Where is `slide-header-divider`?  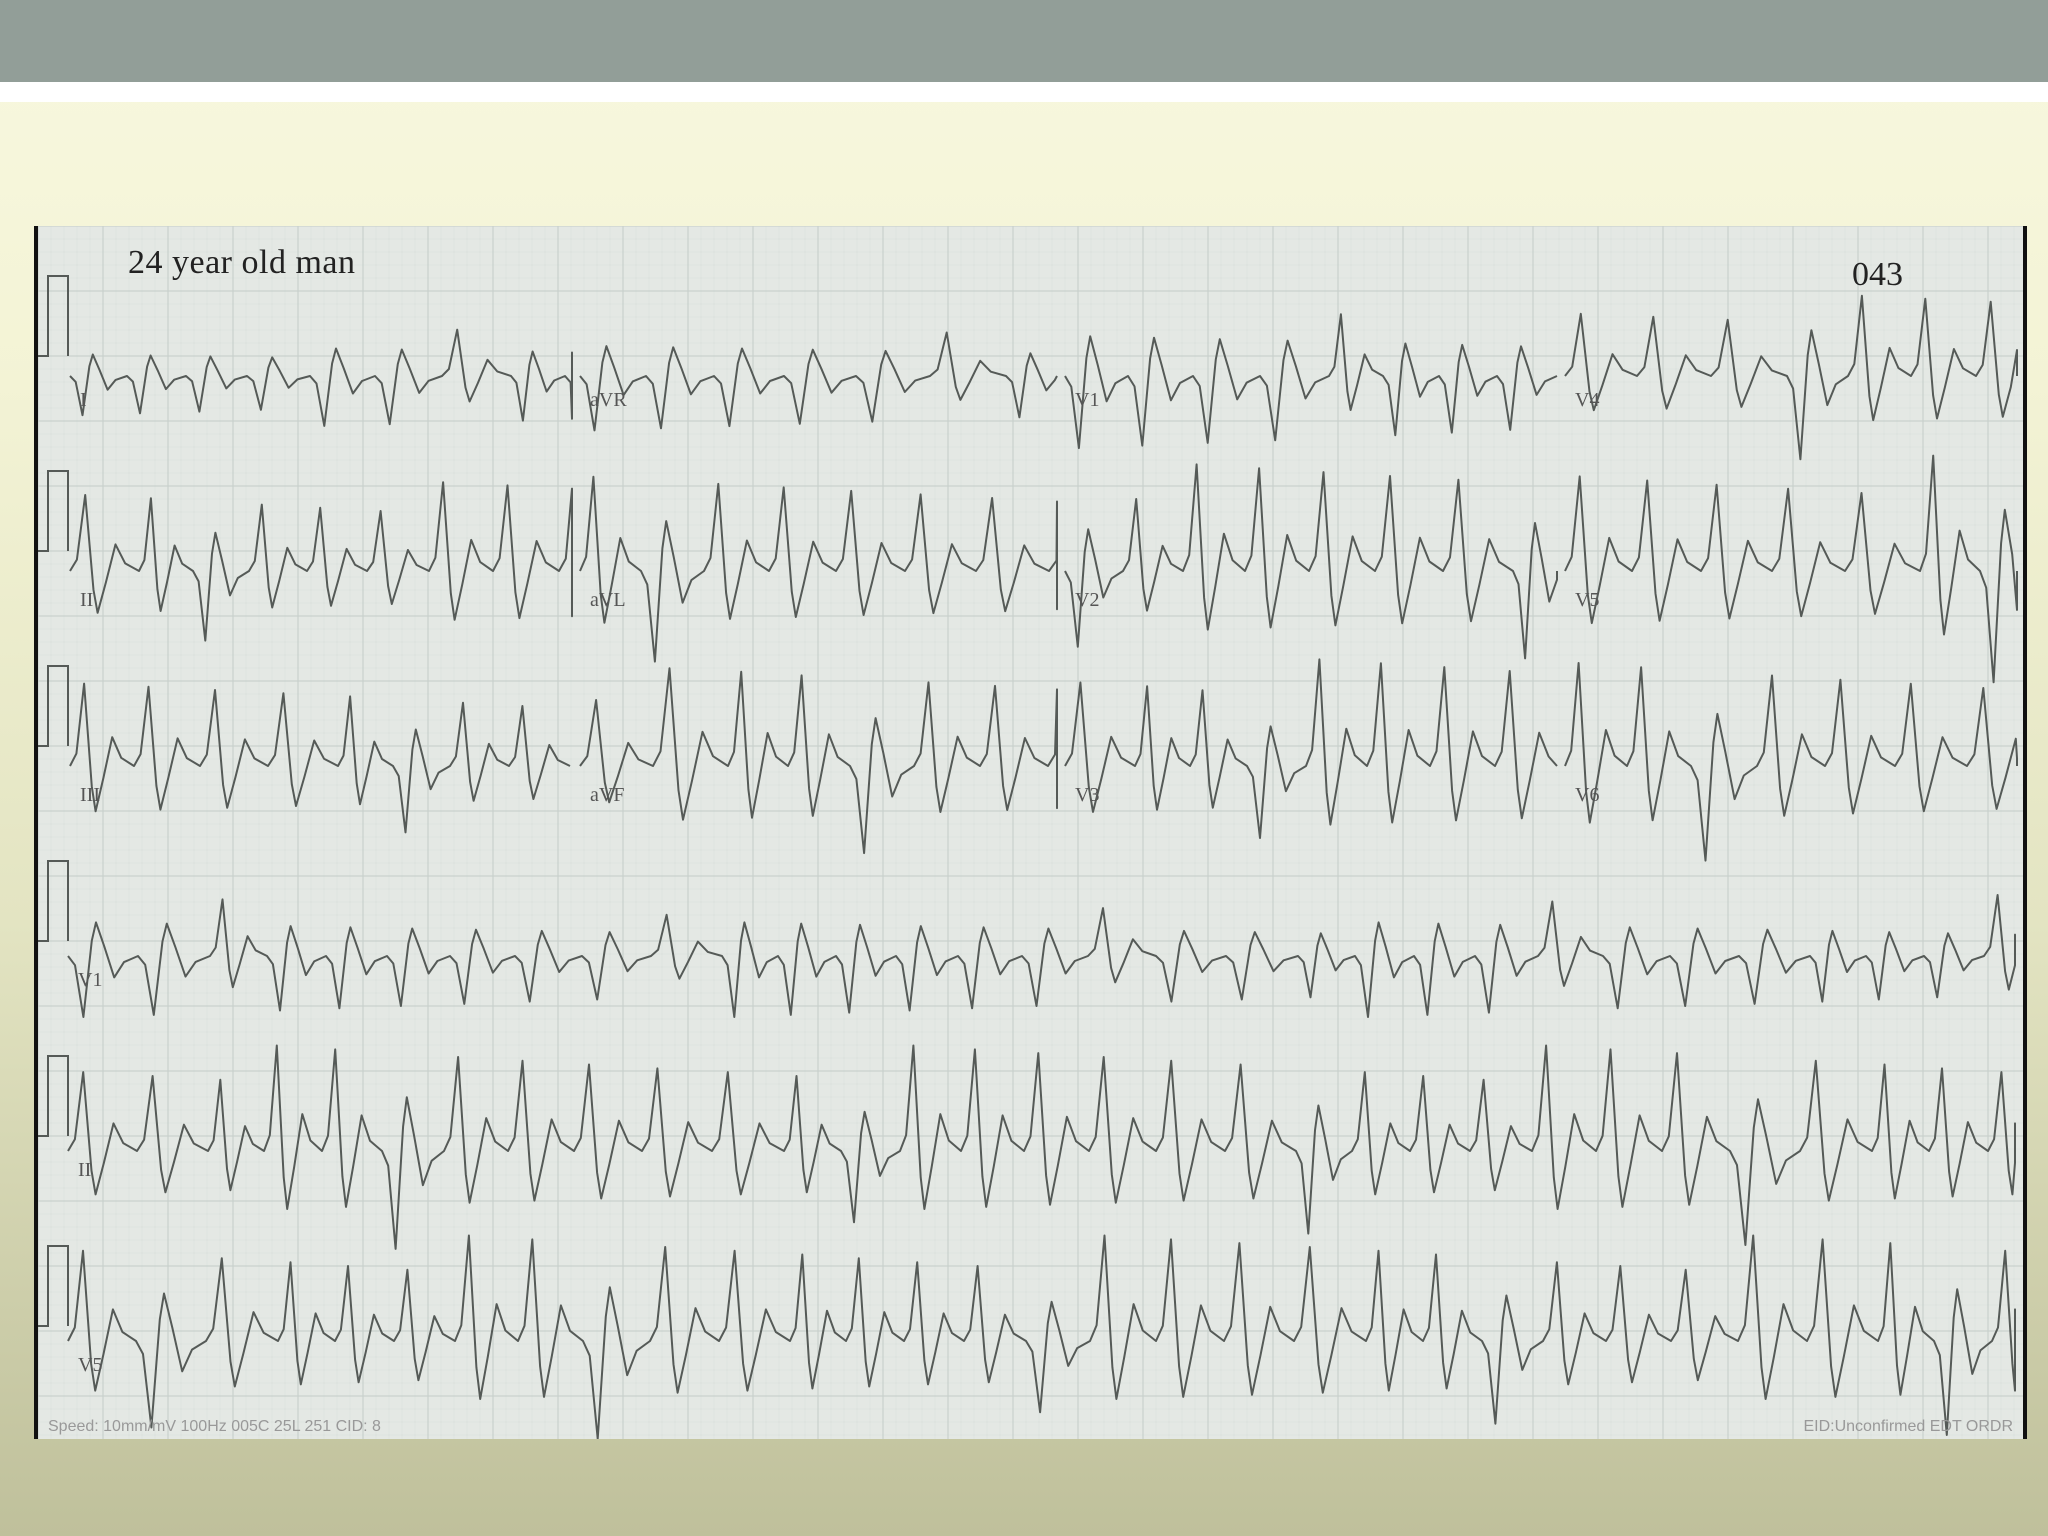
slide-header-divider is located at coordinates (1024, 92).